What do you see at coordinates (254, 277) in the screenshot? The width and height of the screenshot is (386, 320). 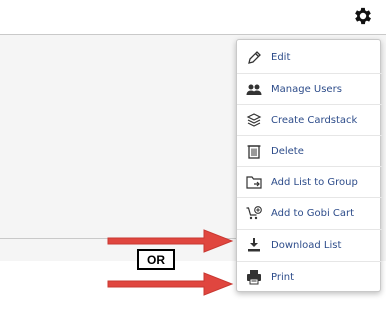 I see `printer-icon` at bounding box center [254, 277].